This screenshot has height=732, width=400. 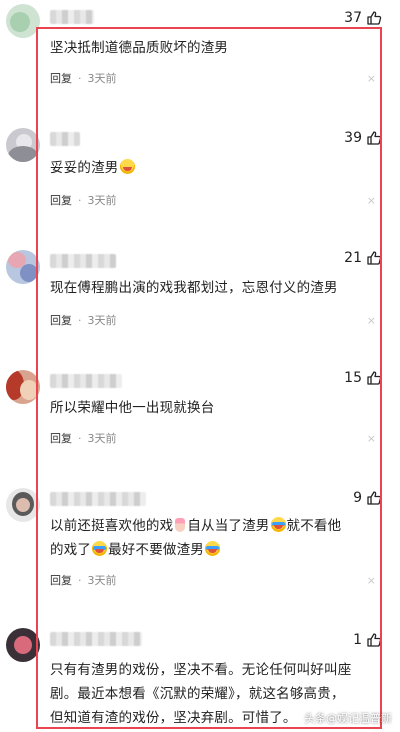 What do you see at coordinates (363, 378) in the screenshot?
I see `like-button: 15` at bounding box center [363, 378].